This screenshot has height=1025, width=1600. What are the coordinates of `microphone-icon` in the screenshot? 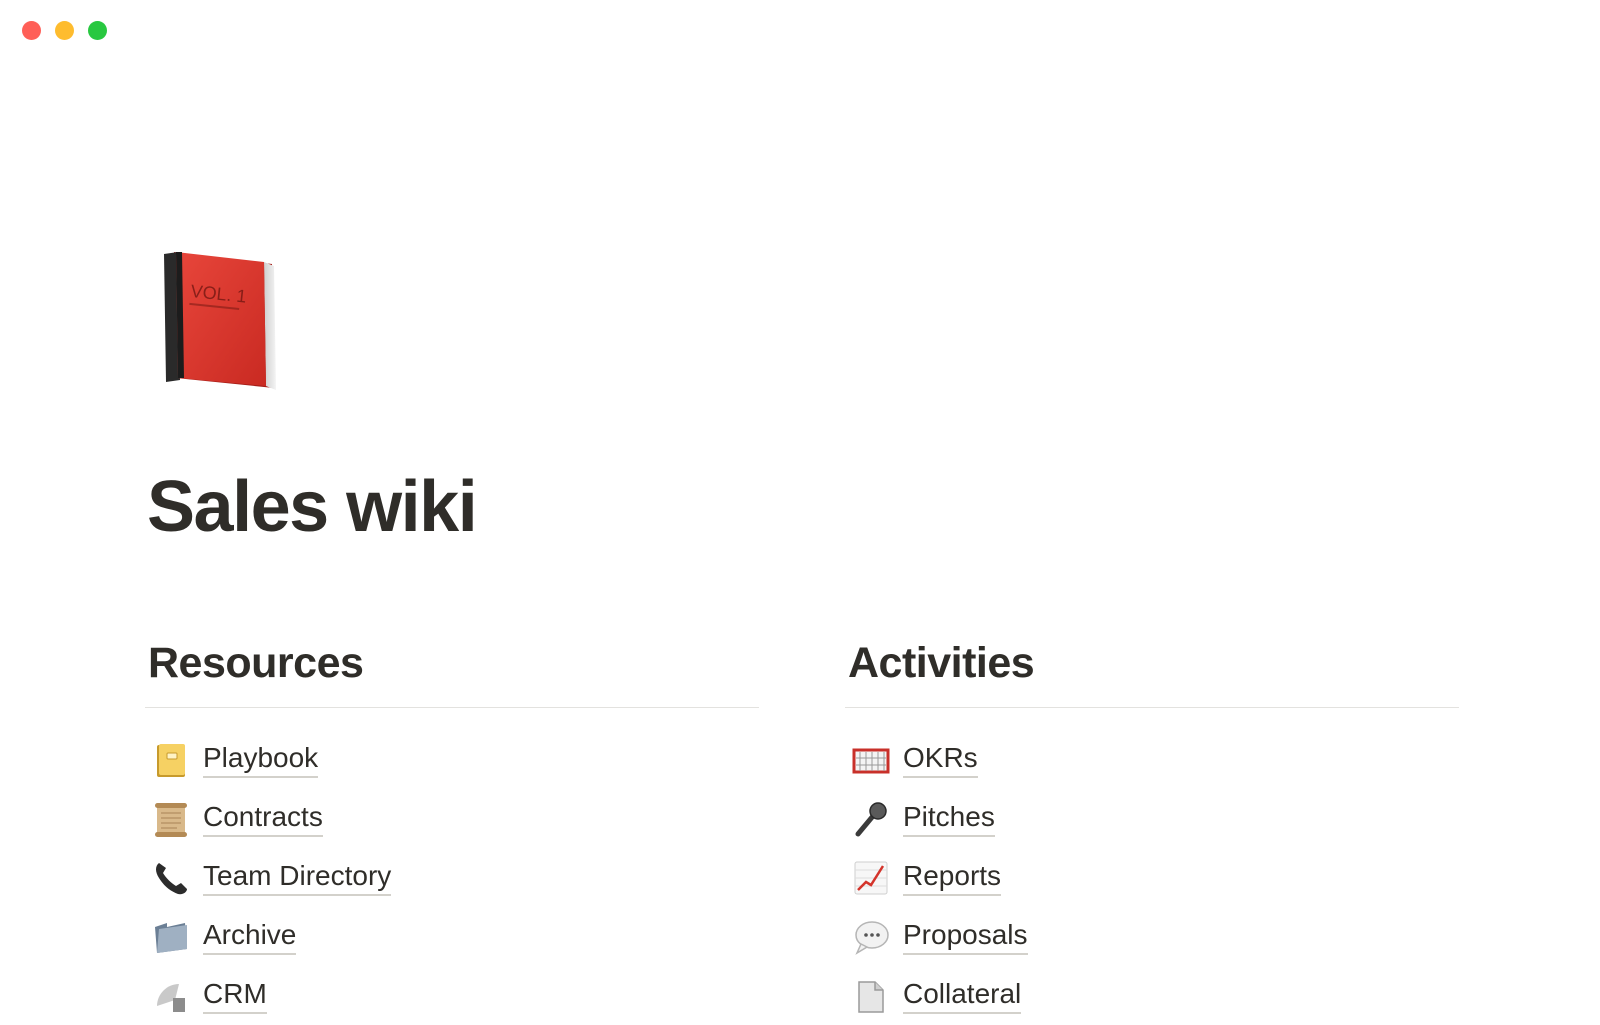 It's located at (871, 819).